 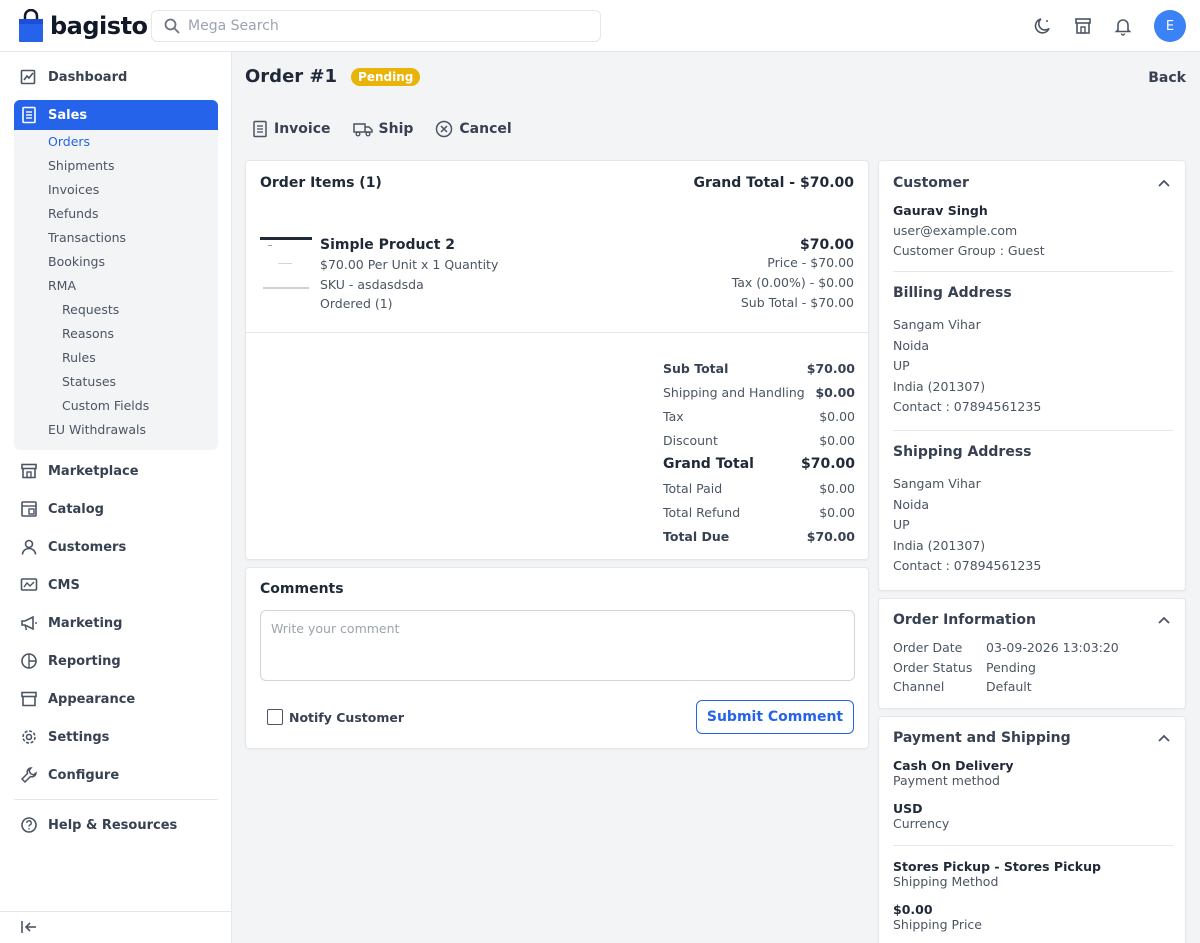 I want to click on order-status-value: Pending, so click(x=1011, y=667).